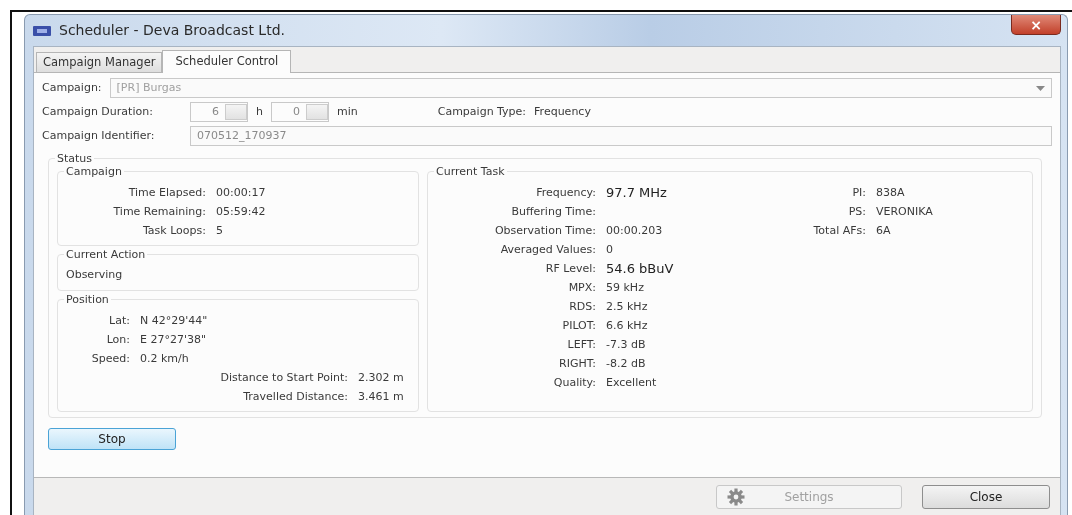 Image resolution: width=1072 pixels, height=515 pixels. Describe the element at coordinates (577, 364) in the screenshot. I see `field-label: RIGHT:` at that location.